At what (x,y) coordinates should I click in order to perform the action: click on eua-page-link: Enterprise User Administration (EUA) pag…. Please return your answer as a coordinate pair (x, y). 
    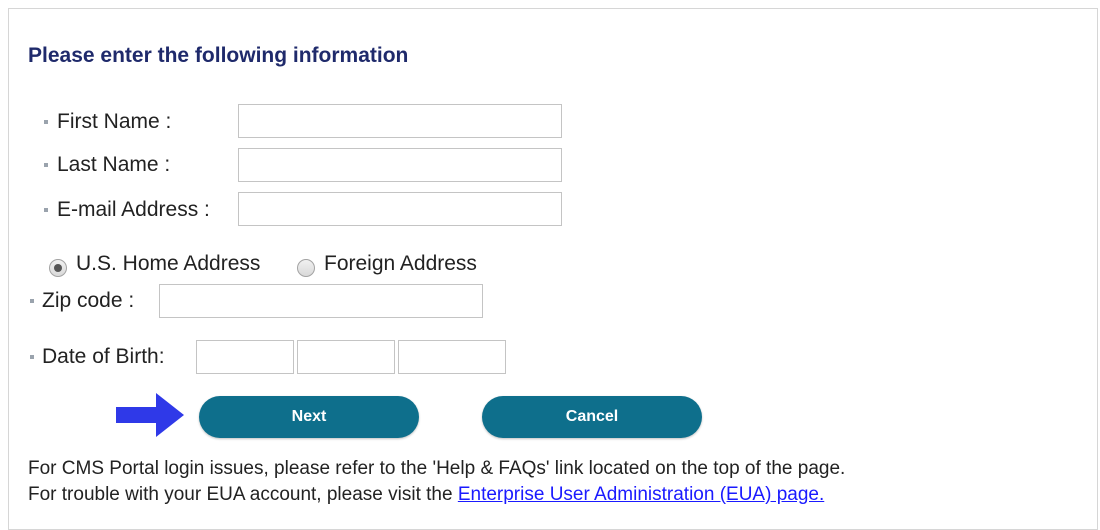
    Looking at the image, I should click on (641, 494).